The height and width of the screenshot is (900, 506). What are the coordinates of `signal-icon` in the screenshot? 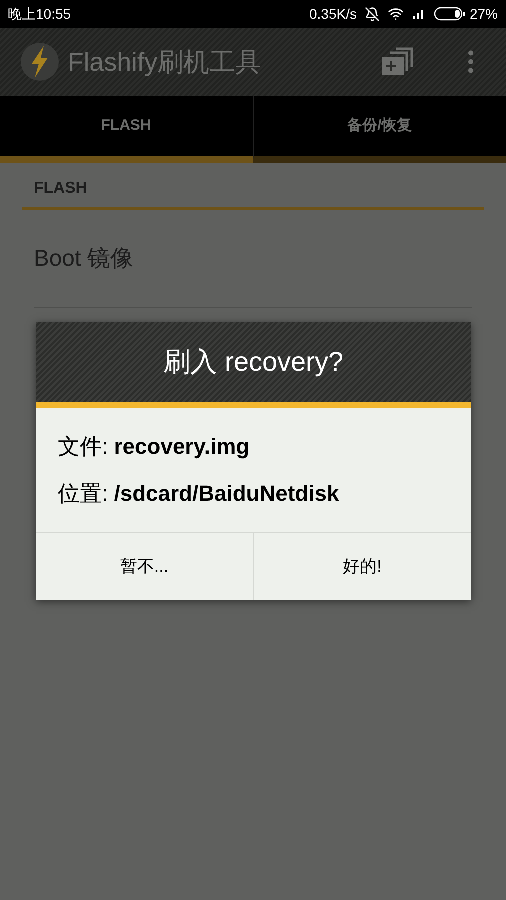 It's located at (419, 14).